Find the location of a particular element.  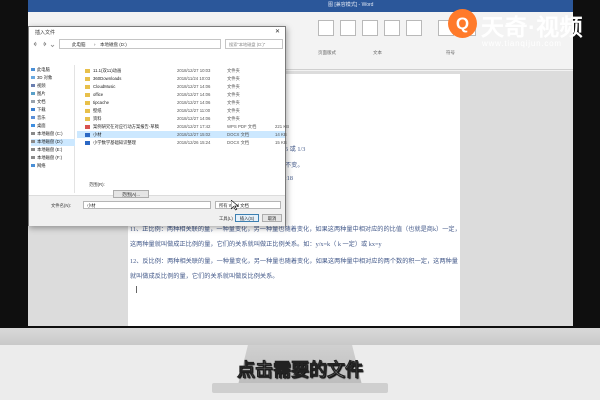

file-row: CloudMusic 2018/12/27 14:06 文件夹 is located at coordinates (181, 86).